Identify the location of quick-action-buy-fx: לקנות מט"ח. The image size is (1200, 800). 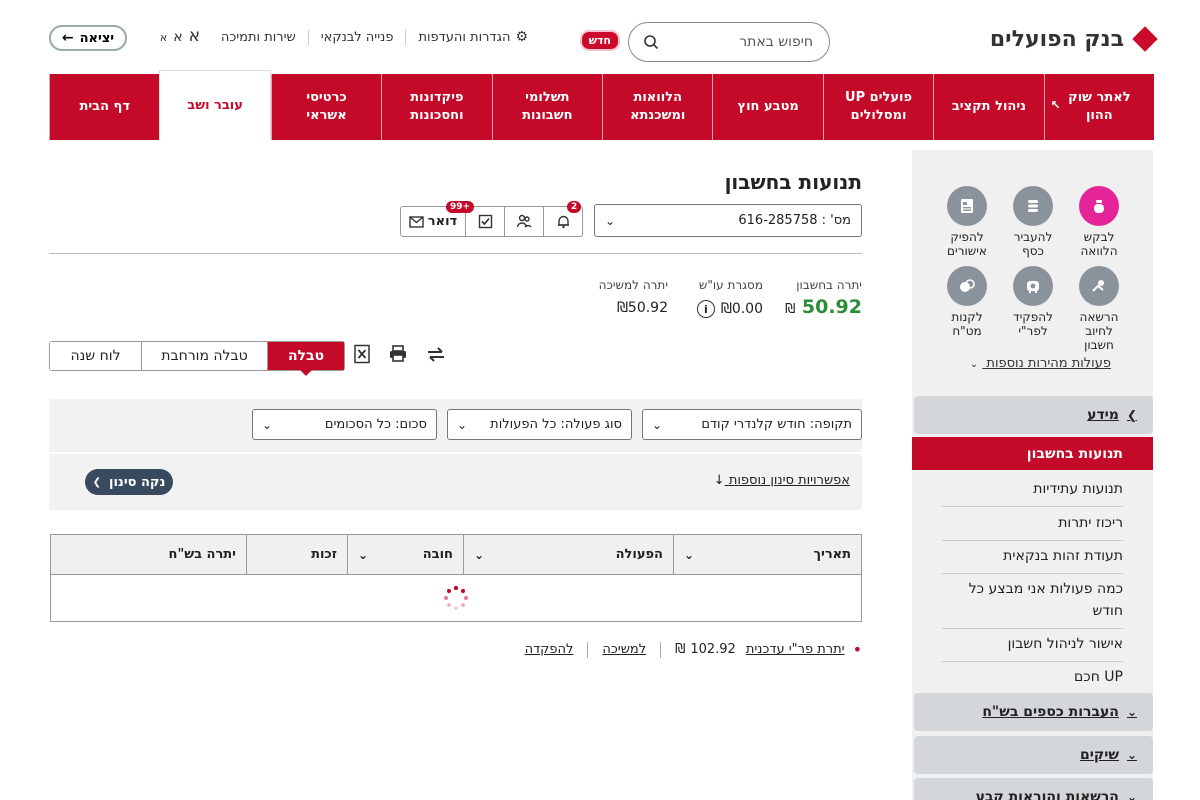
(967, 309).